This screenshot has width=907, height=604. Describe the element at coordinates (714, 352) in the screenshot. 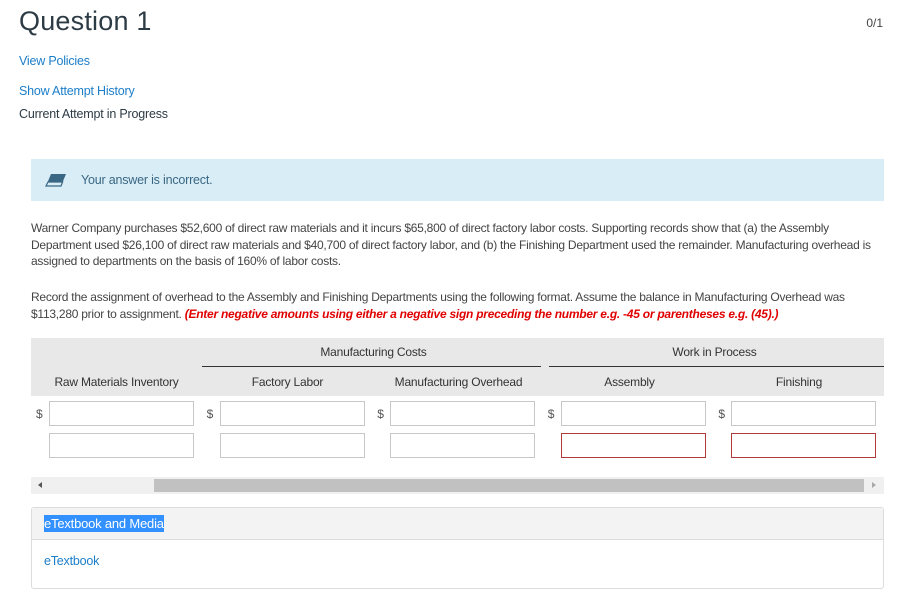

I see `work-in-process-header: Work in Process` at that location.